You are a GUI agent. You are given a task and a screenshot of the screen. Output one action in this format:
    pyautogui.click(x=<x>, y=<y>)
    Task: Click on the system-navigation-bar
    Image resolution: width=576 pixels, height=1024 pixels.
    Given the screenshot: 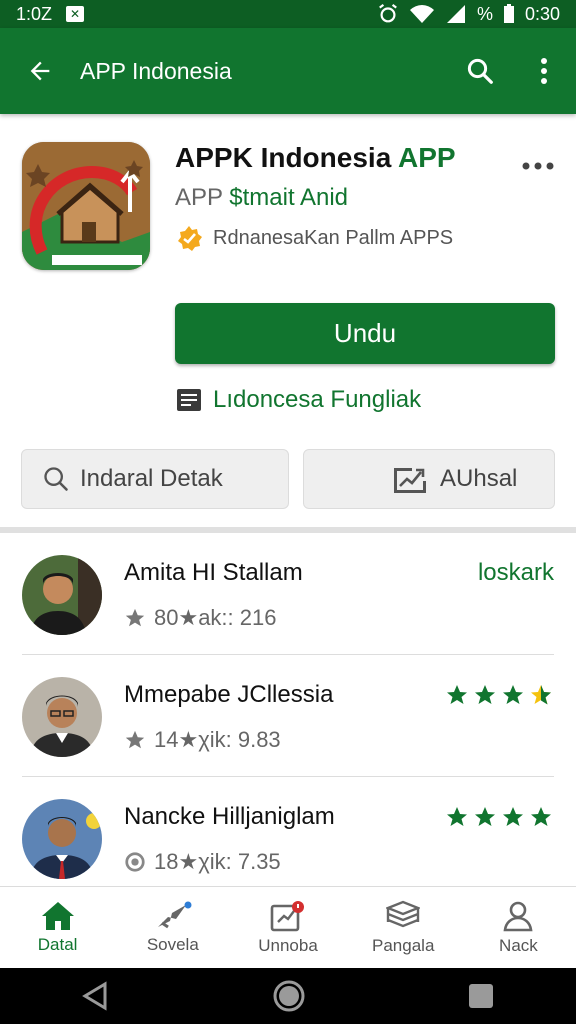 What is the action you would take?
    pyautogui.click(x=288, y=996)
    